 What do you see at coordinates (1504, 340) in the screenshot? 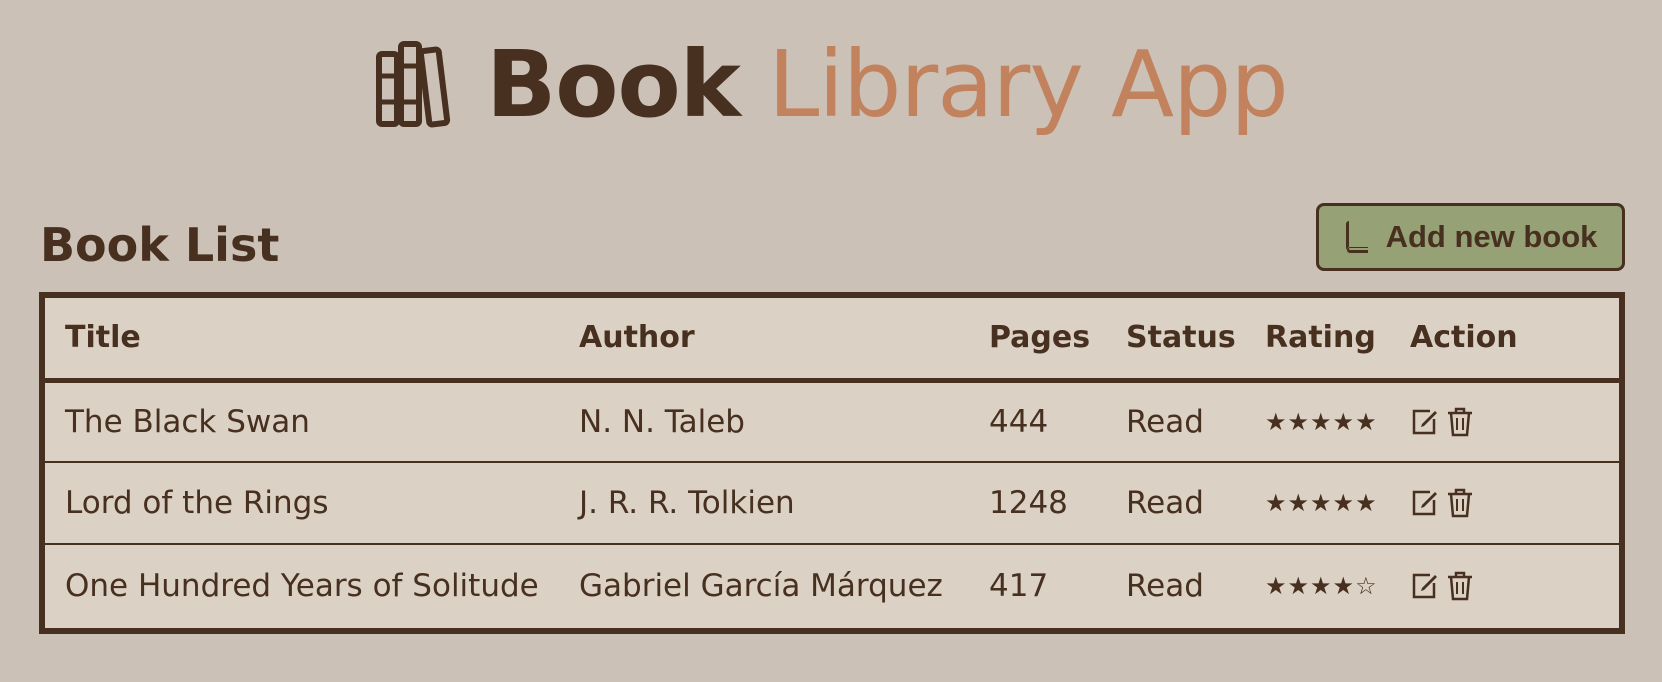
I see `column-header-action: Action` at bounding box center [1504, 340].